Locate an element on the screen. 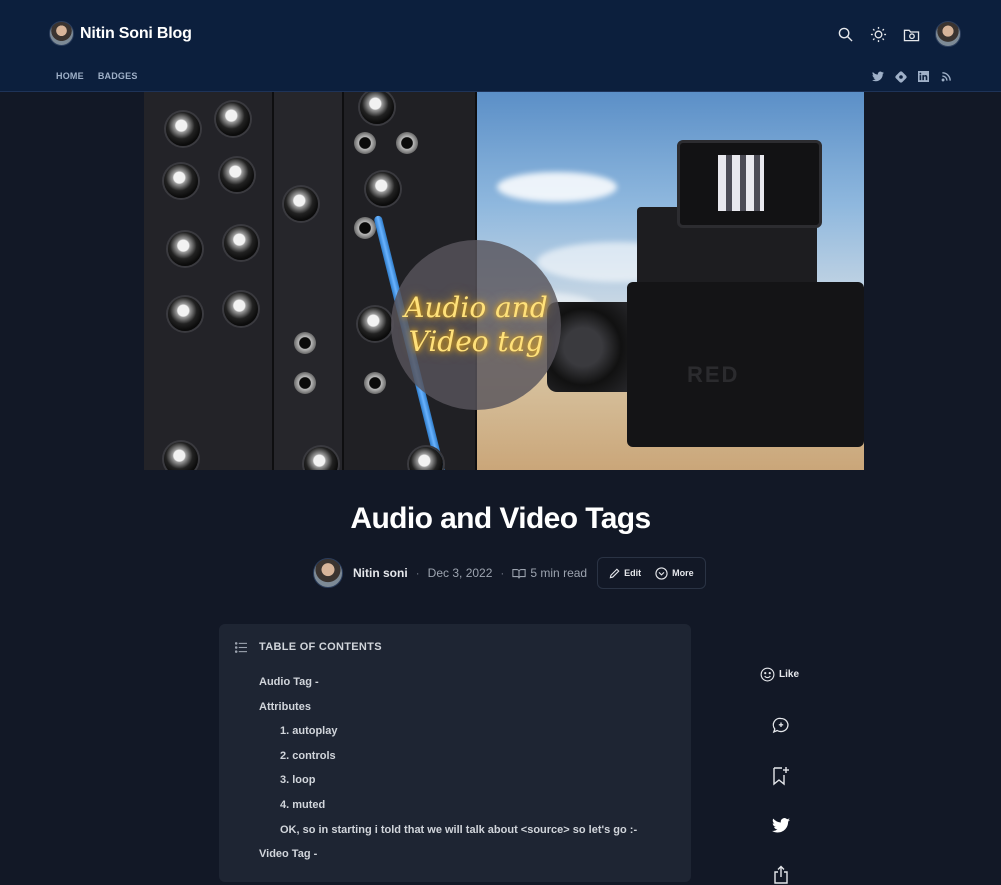  twitter-share-icon is located at coordinates (781, 825).